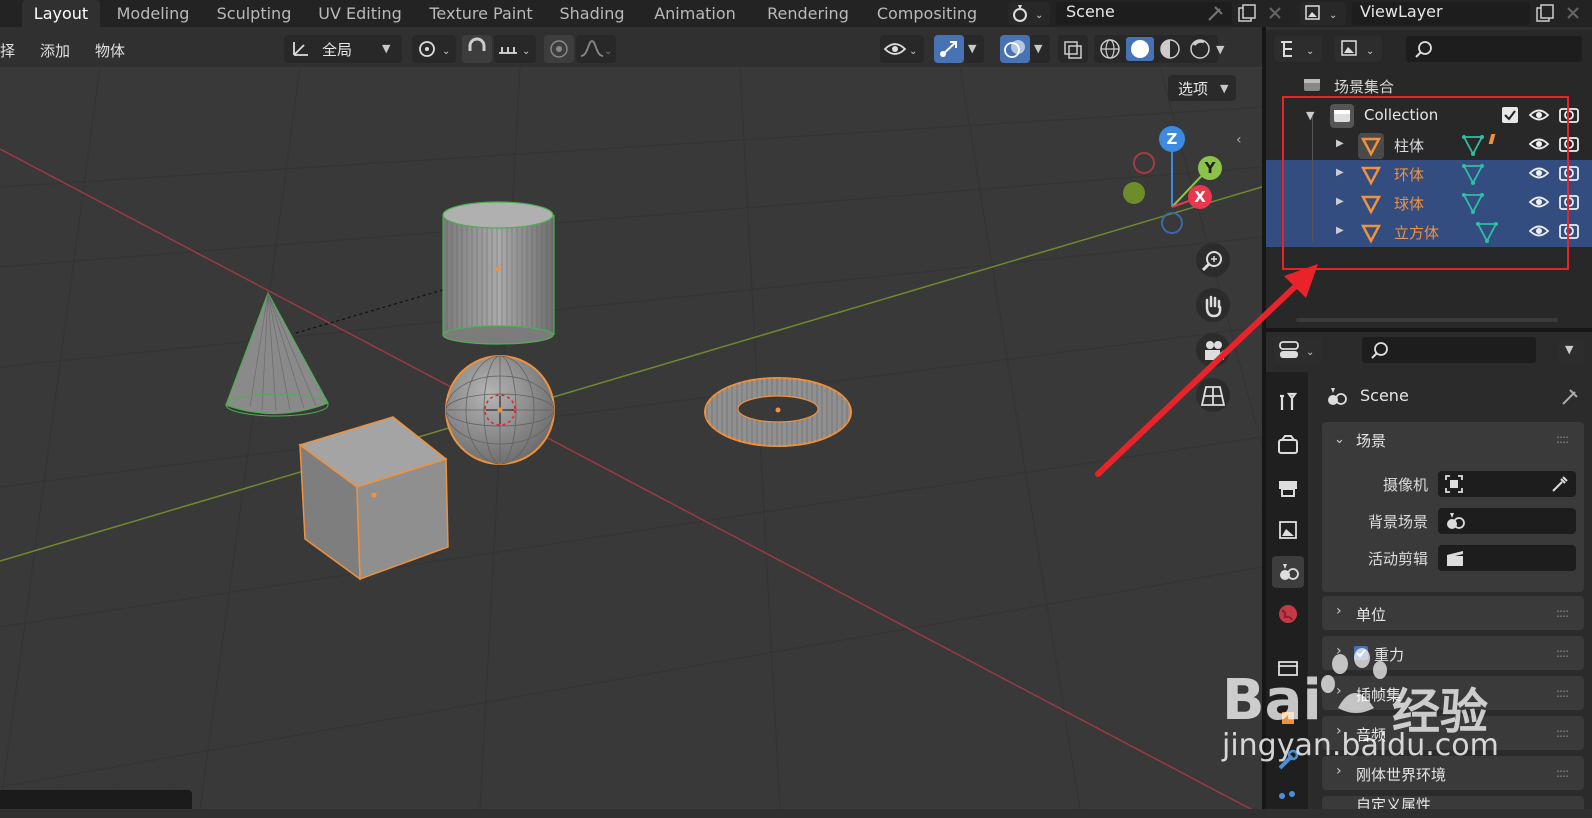 The height and width of the screenshot is (818, 1592). I want to click on custom-properties-panel: 自定义属性, so click(1453, 802).